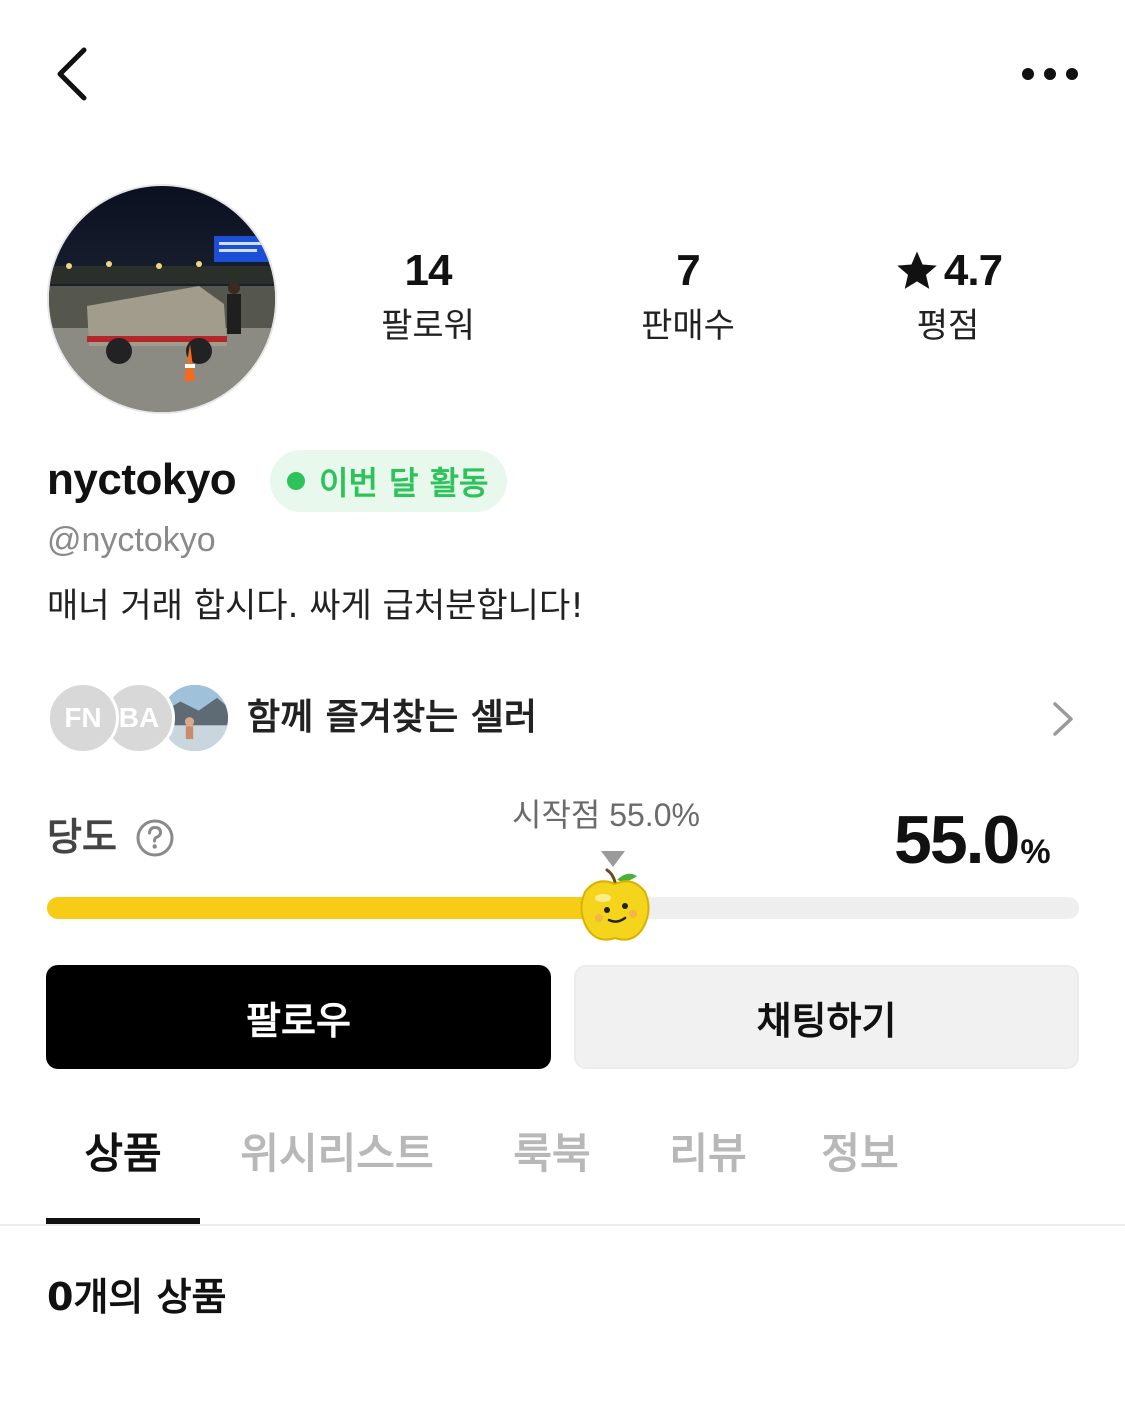 The width and height of the screenshot is (1125, 1415). Describe the element at coordinates (708, 1167) in the screenshot. I see `tab-reviews: 리뷰` at that location.